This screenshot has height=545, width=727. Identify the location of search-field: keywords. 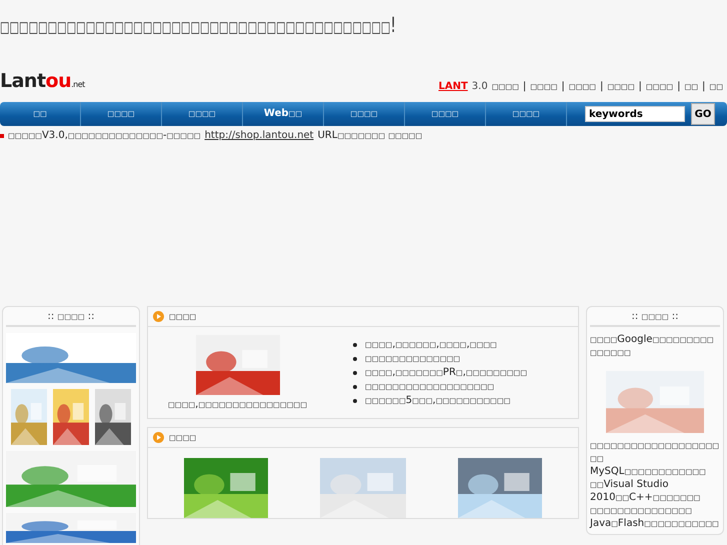
(635, 114).